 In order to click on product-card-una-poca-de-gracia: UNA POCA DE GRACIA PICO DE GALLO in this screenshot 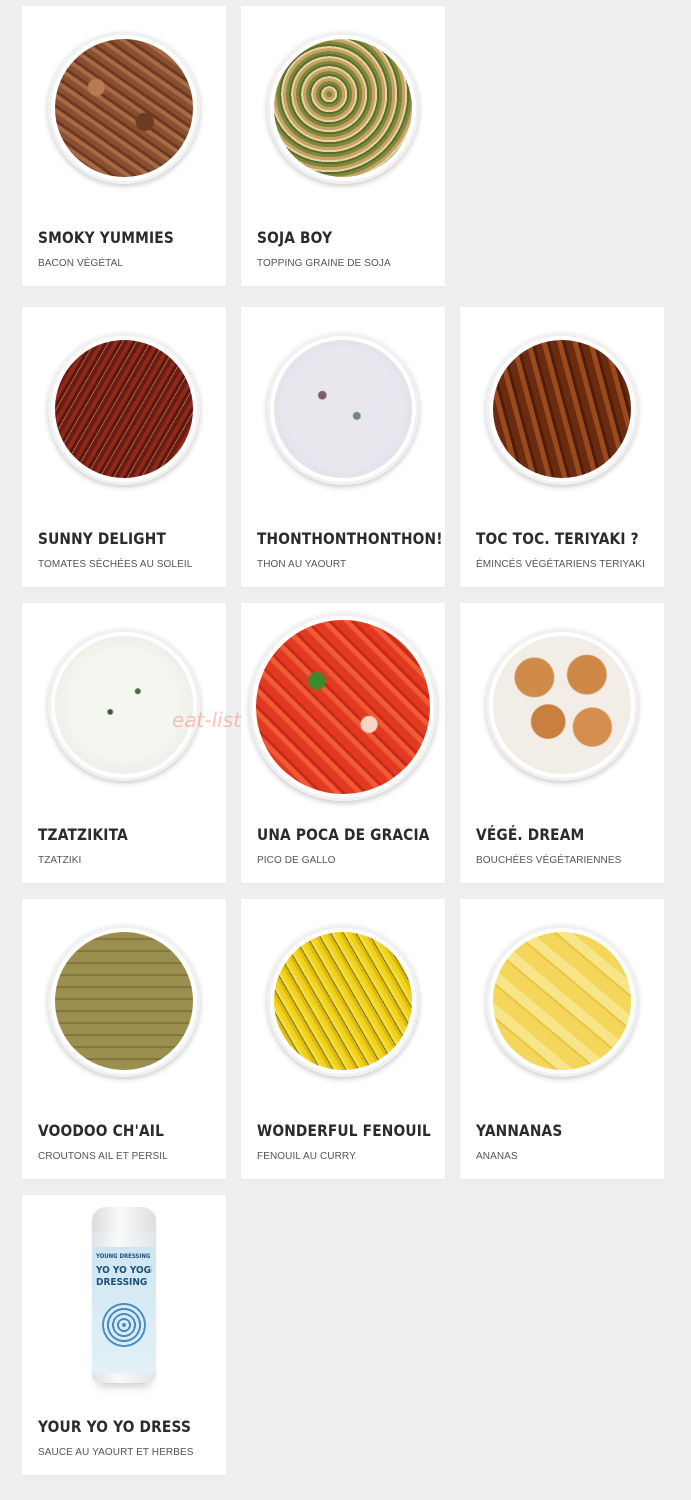, I will do `click(343, 743)`.